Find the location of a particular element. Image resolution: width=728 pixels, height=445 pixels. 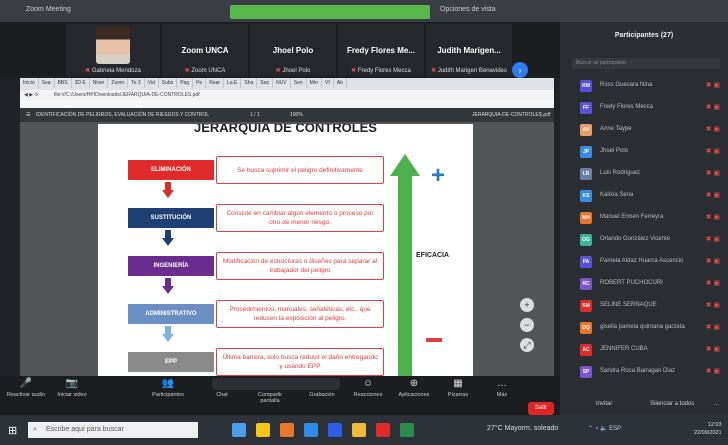

control-participantes: 👥 Participantes is located at coordinates (168, 388).